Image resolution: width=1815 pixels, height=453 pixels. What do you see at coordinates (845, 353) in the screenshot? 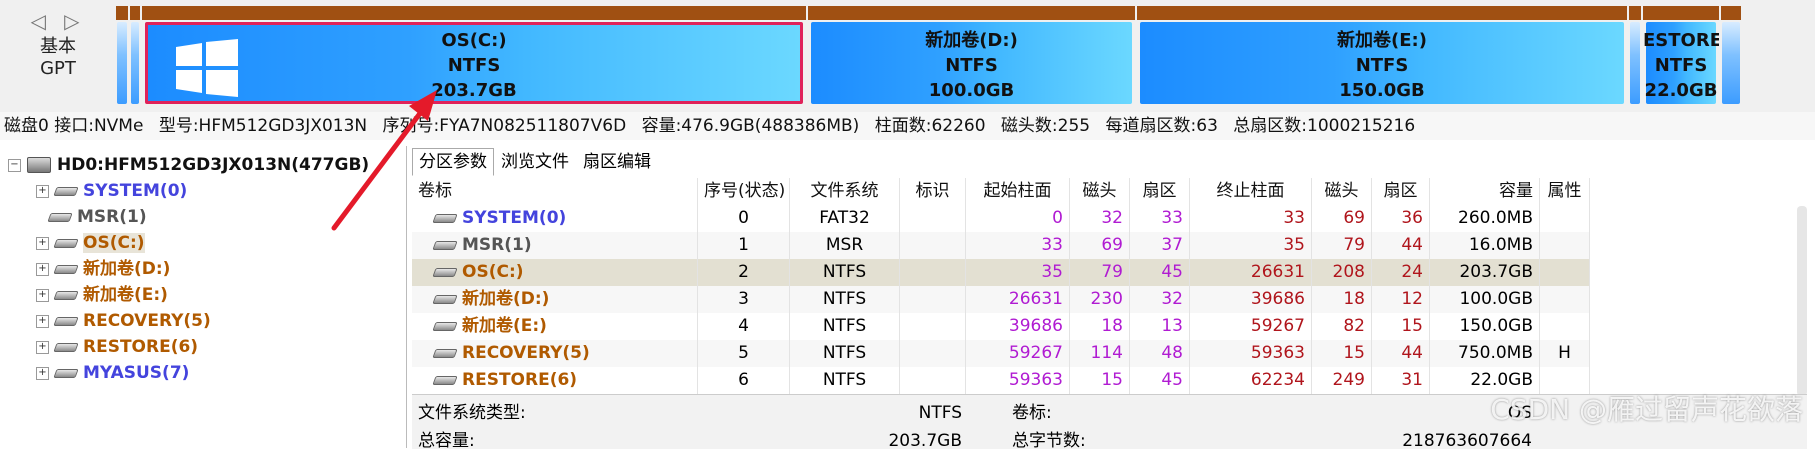
I see `cell-fs: NTFS` at bounding box center [845, 353].